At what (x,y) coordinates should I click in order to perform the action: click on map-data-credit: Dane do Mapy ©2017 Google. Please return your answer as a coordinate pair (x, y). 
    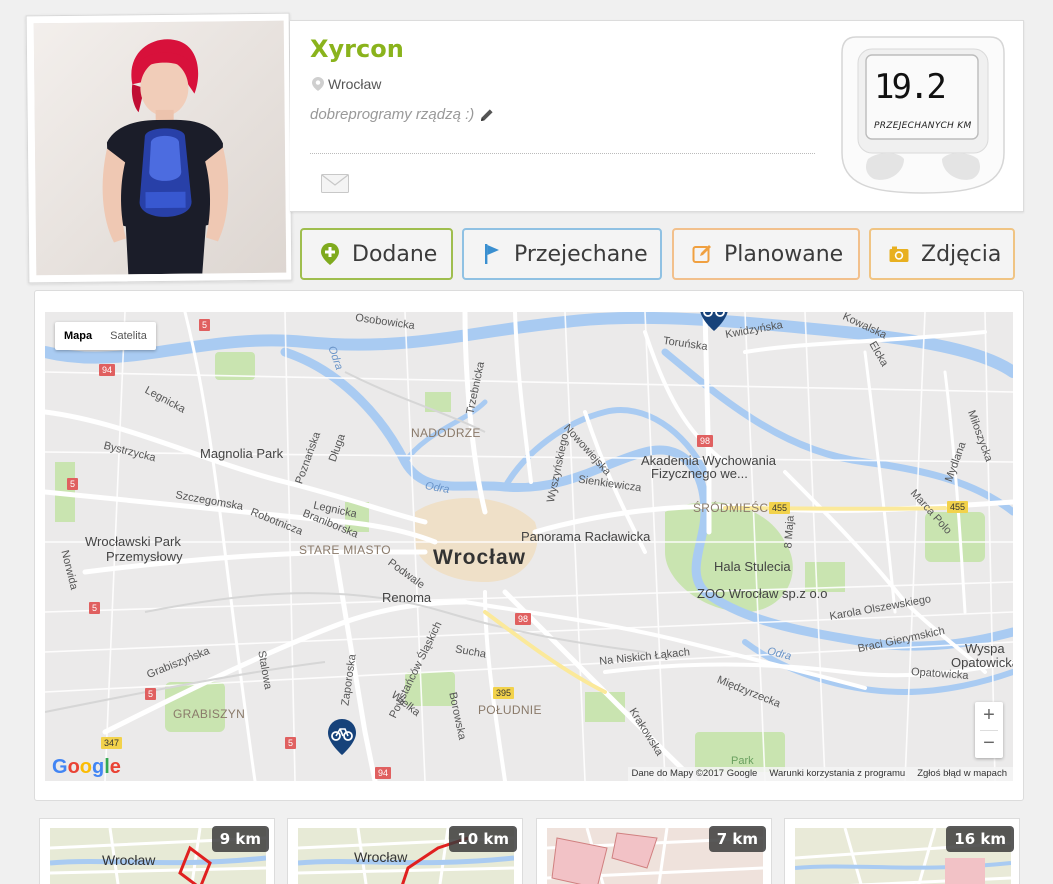
    Looking at the image, I should click on (694, 773).